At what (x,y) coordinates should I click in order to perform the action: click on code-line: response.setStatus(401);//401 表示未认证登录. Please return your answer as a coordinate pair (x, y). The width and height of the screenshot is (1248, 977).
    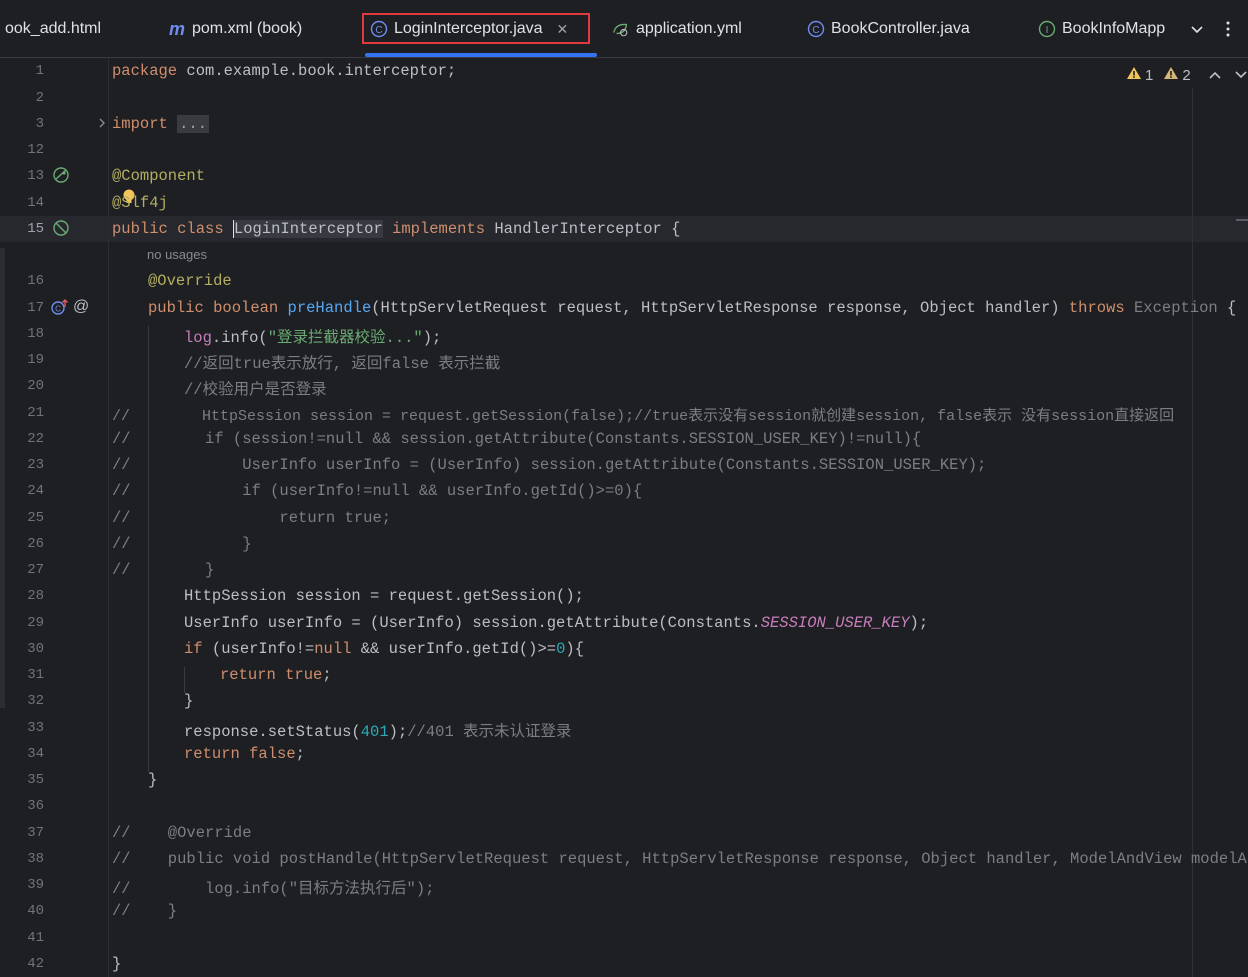
    Looking at the image, I should click on (378, 730).